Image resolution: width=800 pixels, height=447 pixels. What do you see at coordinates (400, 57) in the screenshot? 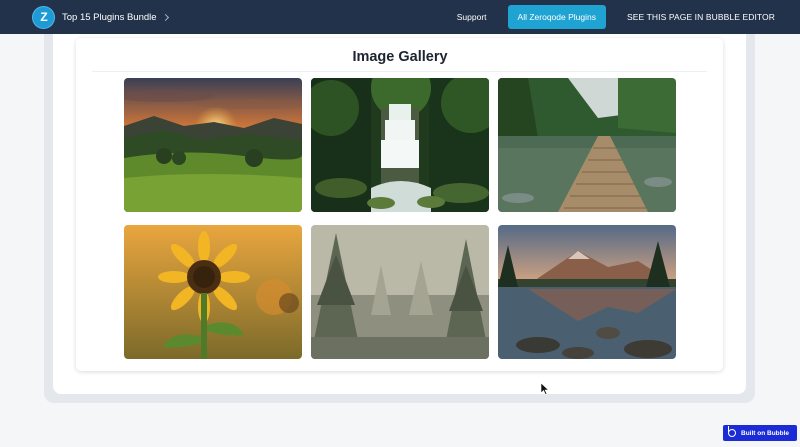
I see `gallery-title: Image Gallery` at bounding box center [400, 57].